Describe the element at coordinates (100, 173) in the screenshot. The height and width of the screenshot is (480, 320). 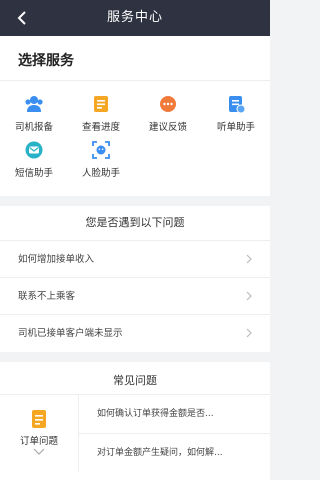
I see `service-label: 人脸助手` at that location.